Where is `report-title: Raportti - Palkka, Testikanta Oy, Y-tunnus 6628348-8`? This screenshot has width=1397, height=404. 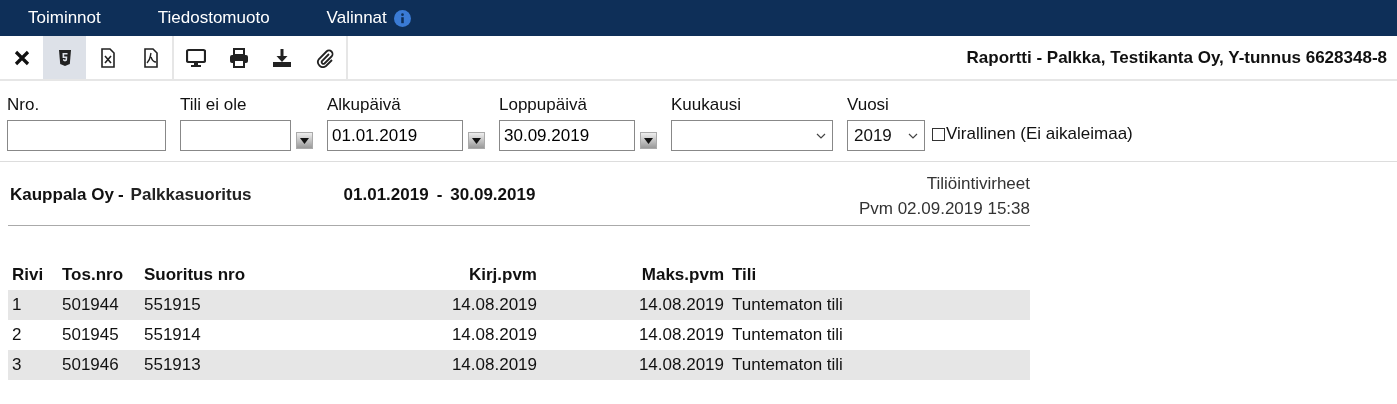
report-title: Raportti - Palkka, Testikanta Oy, Y-tunnus 6628348-8 is located at coordinates (1177, 57).